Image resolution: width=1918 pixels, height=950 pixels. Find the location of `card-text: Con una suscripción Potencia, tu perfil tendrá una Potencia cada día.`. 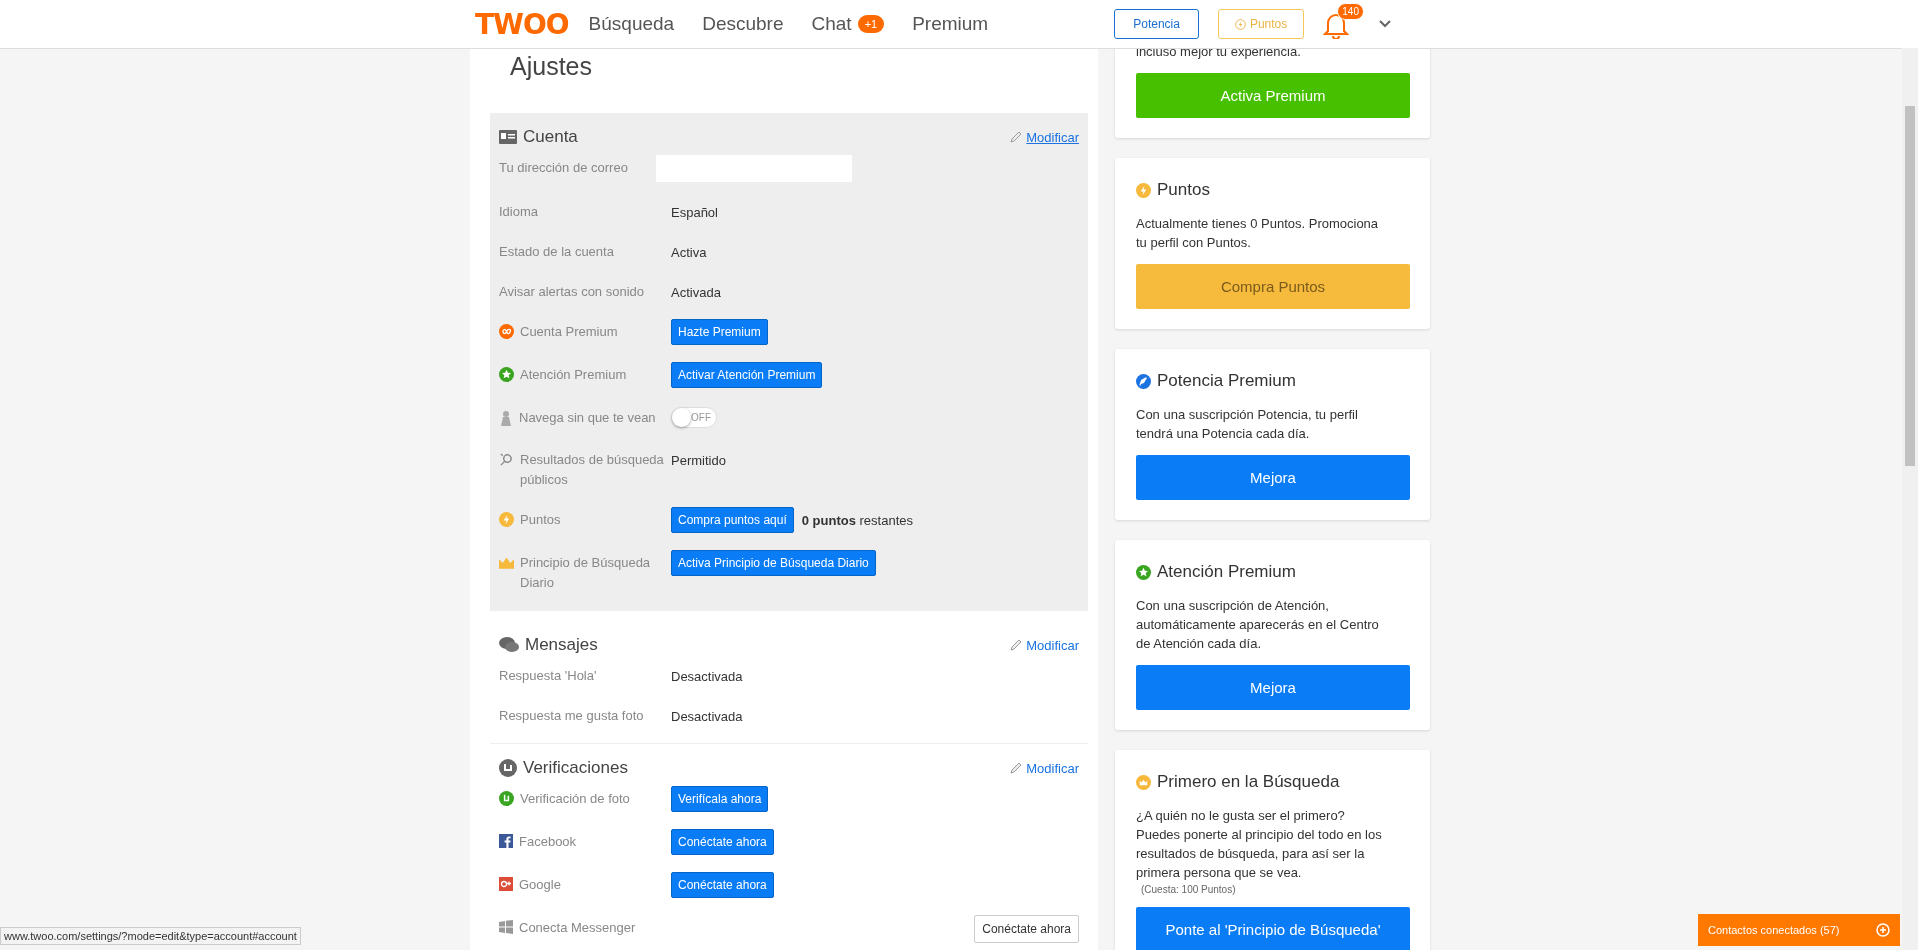

card-text: Con una suscripción Potencia, tu perfil tendrá una Potencia cada día. is located at coordinates (1247, 424).